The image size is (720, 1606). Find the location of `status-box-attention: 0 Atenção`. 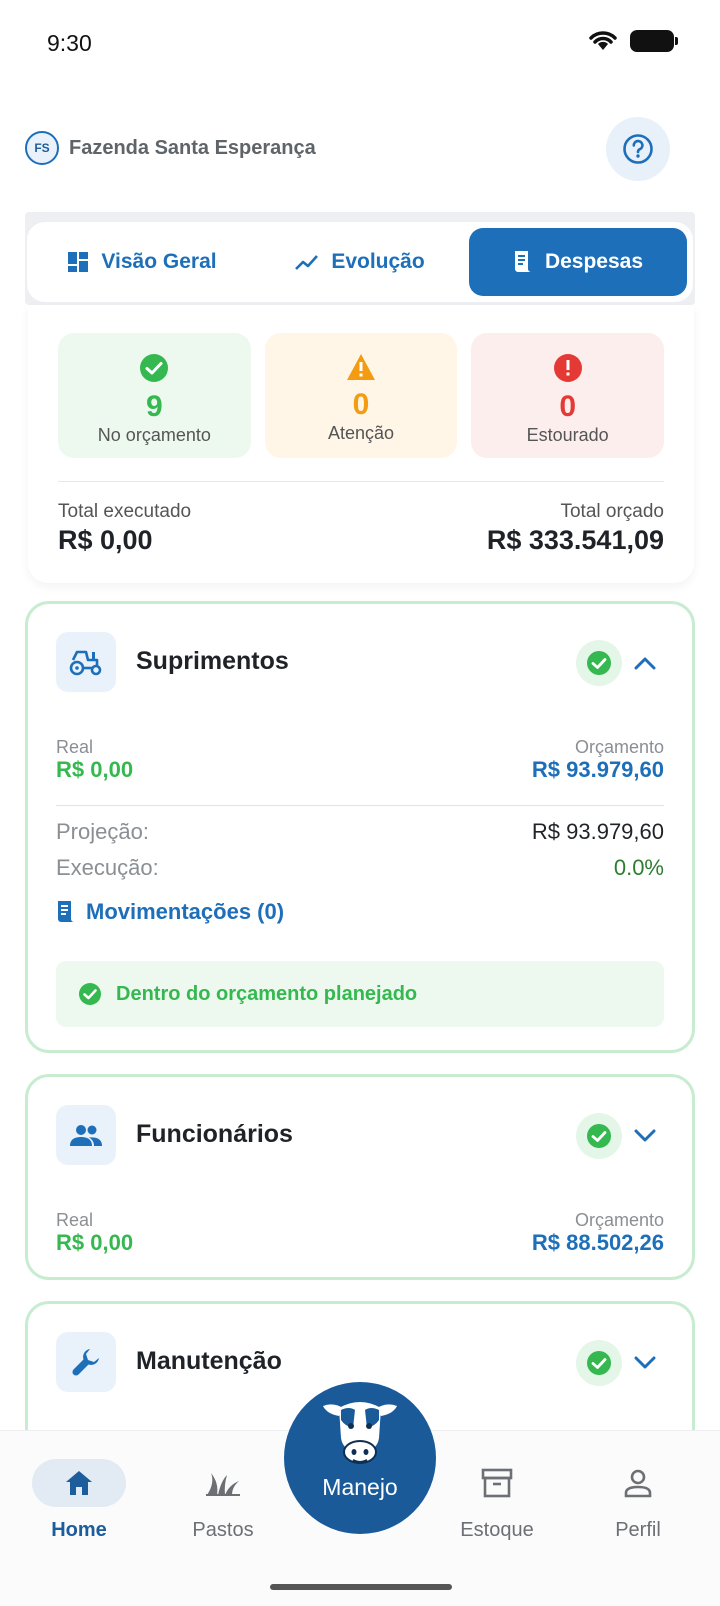

status-box-attention: 0 Atenção is located at coordinates (361, 395).